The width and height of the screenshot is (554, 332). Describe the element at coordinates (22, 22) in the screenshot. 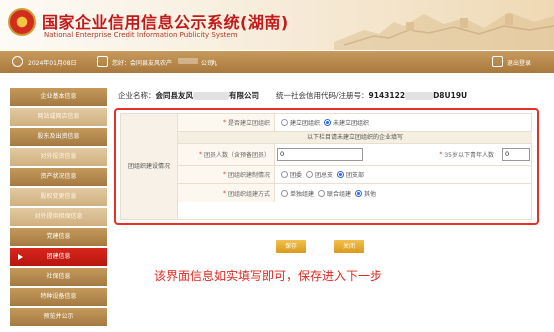

I see `national-emblem-icon` at that location.